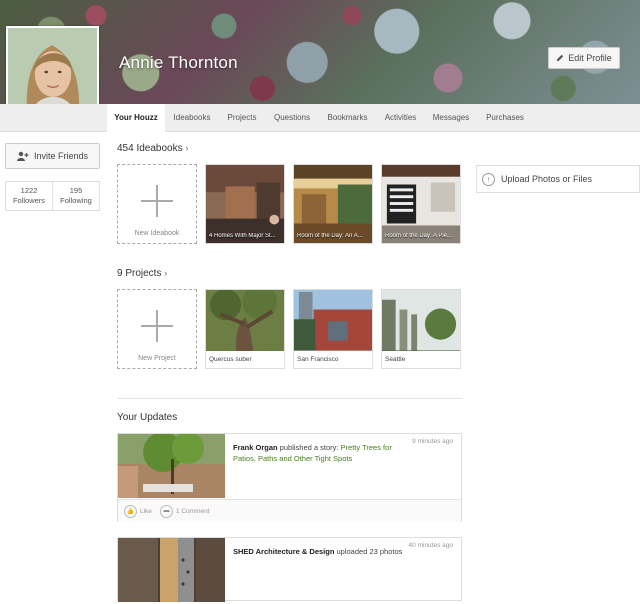 The width and height of the screenshot is (640, 604). I want to click on following-stat: 195 Following, so click(75, 196).